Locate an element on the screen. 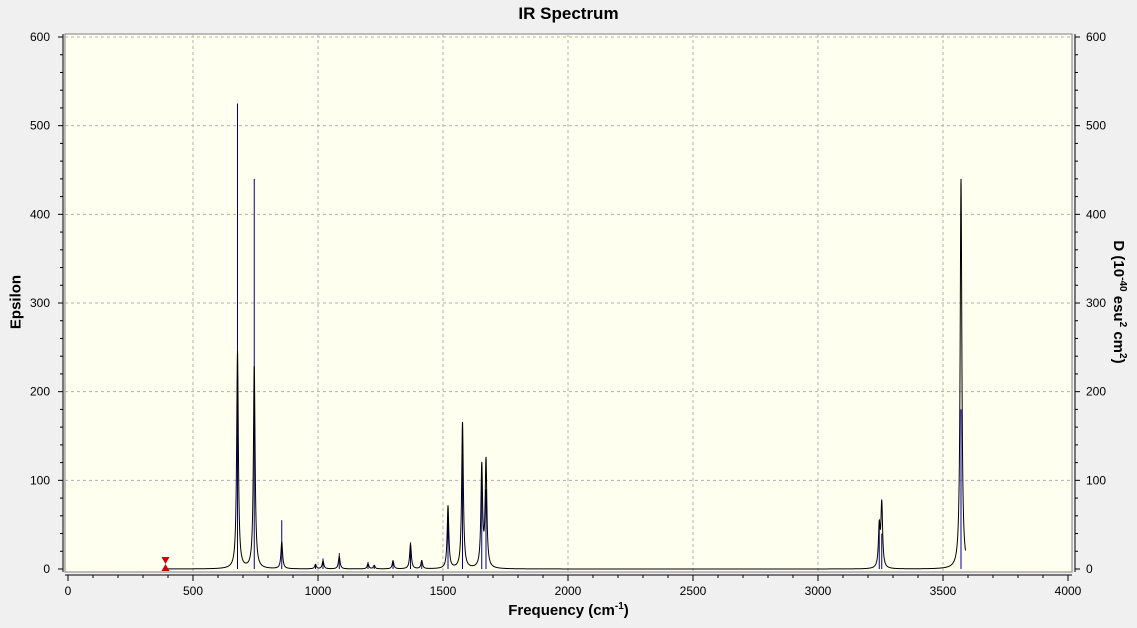 The width and height of the screenshot is (1137, 628). y-tick-label-left: 600 is located at coordinates (40, 37).